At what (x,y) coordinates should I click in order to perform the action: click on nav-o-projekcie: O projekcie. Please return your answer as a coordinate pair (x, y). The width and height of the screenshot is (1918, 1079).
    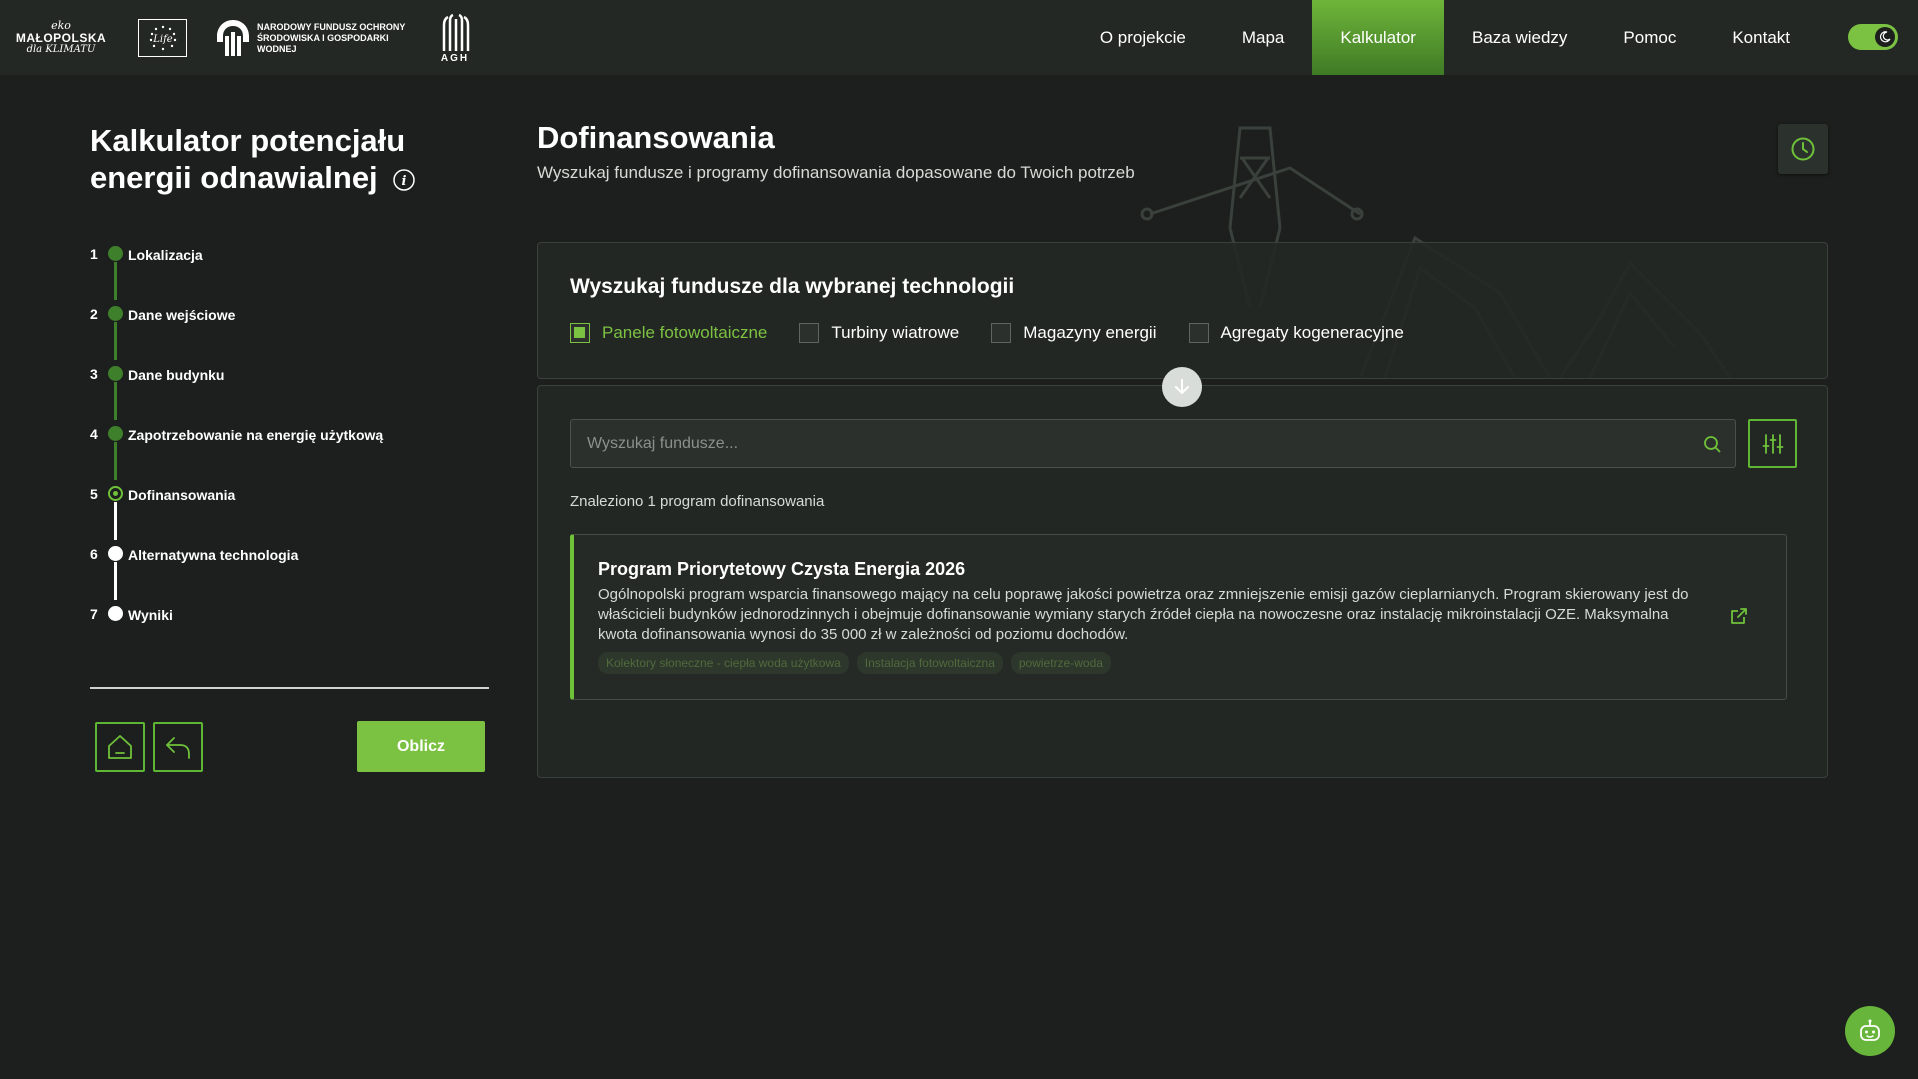
    Looking at the image, I should click on (1143, 37).